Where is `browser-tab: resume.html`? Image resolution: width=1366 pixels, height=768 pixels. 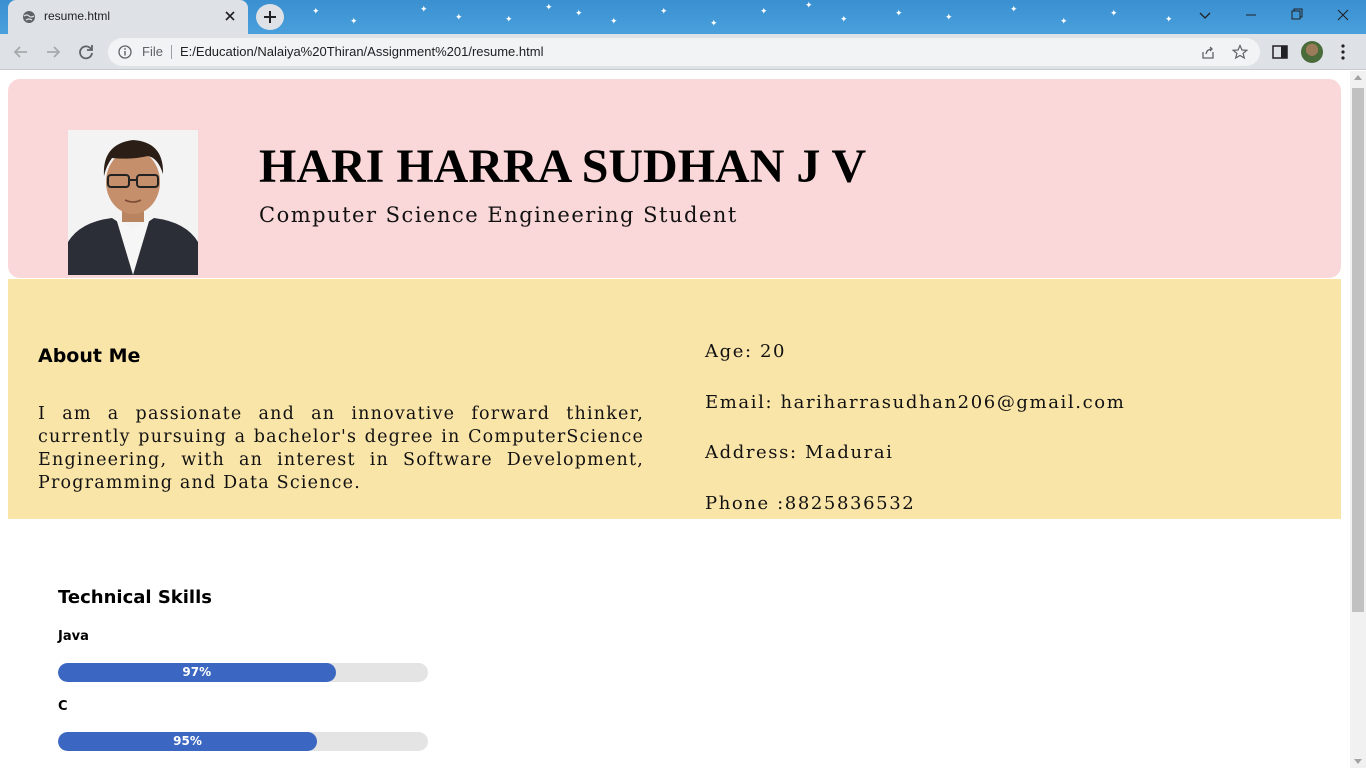 browser-tab: resume.html is located at coordinates (128, 17).